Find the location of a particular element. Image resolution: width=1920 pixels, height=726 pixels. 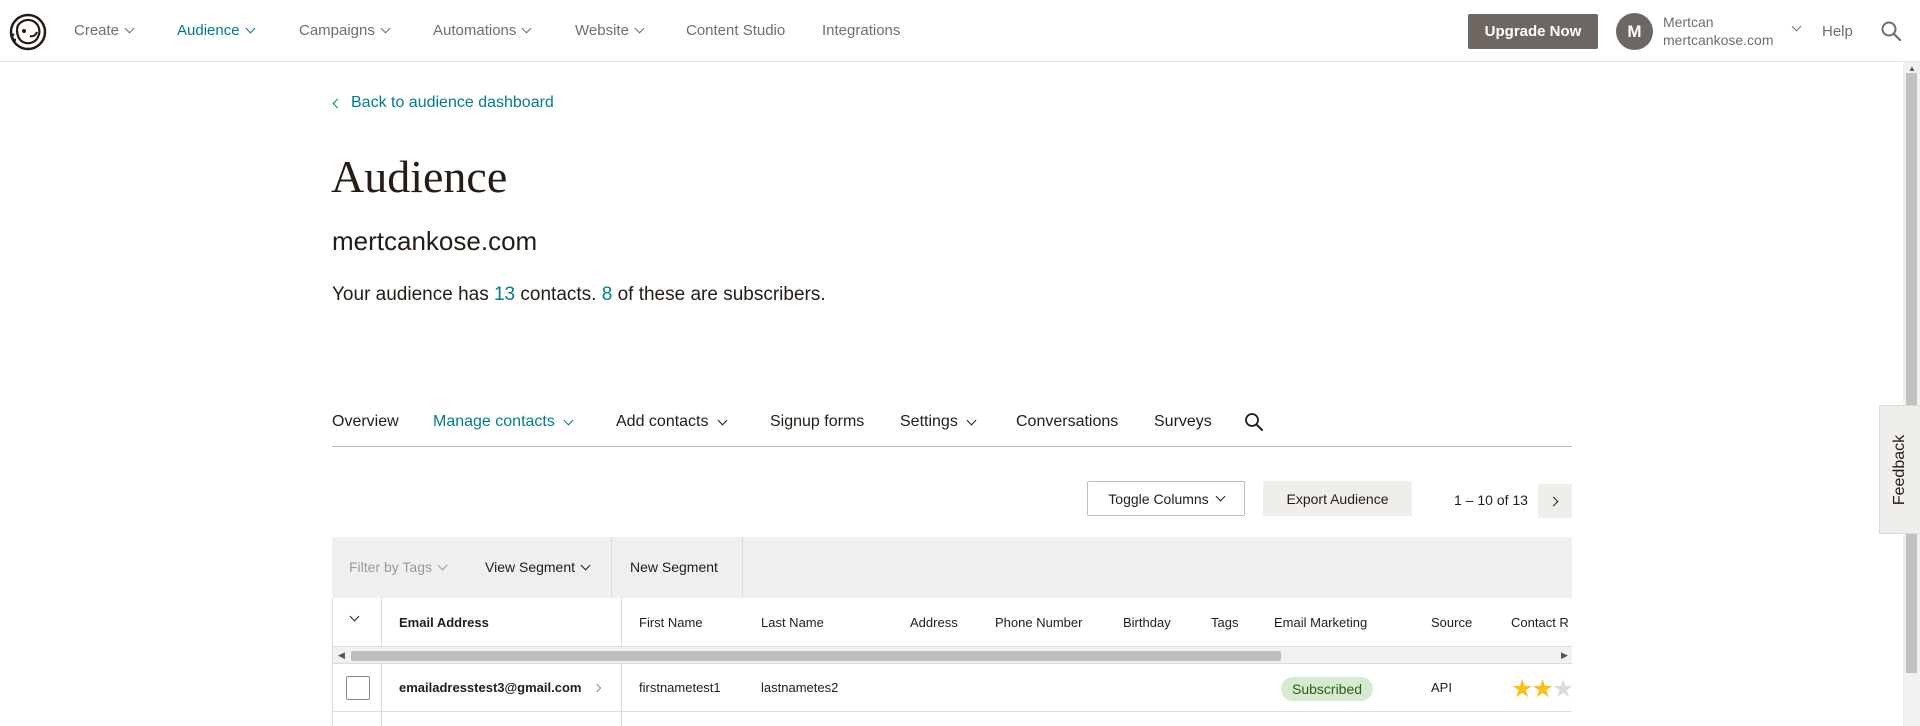

tab-manage-contacts-label: Manage contacts is located at coordinates (494, 421).